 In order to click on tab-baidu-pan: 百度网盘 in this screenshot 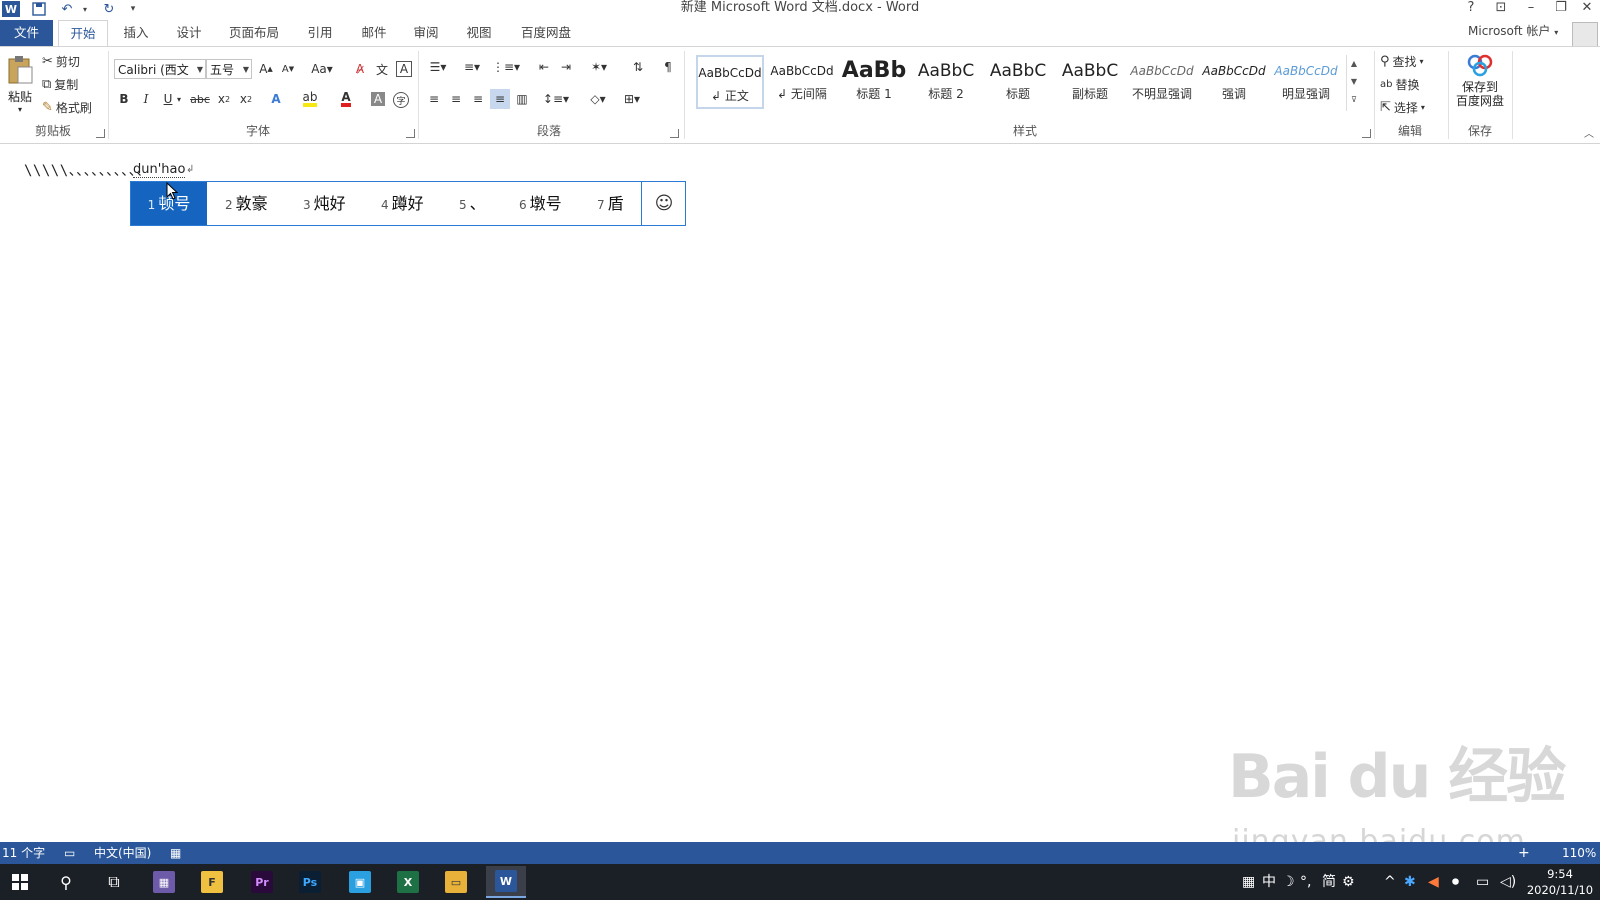, I will do `click(546, 33)`.